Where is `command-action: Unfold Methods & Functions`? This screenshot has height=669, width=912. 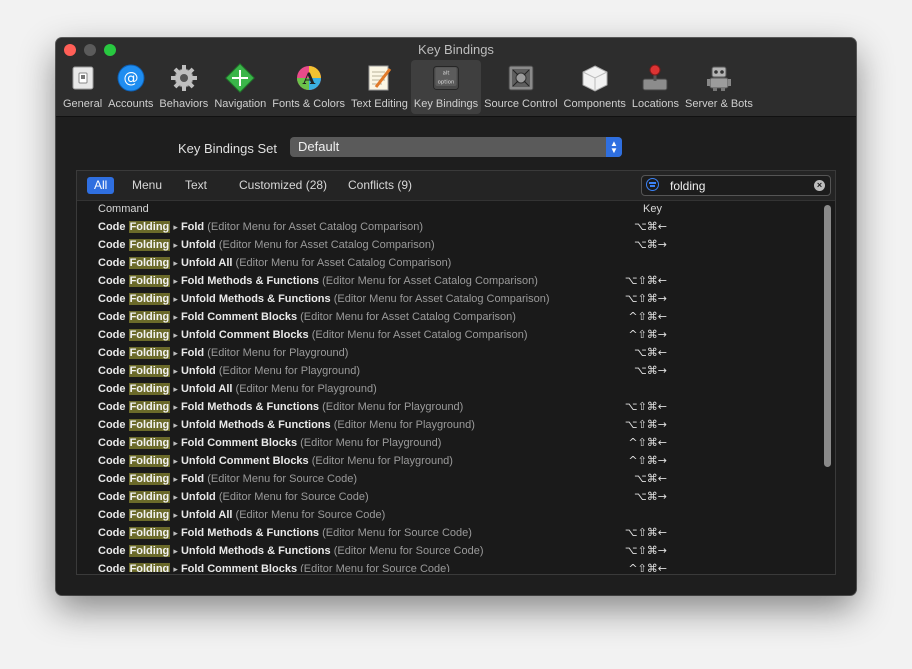 command-action: Unfold Methods & Functions is located at coordinates (255, 299).